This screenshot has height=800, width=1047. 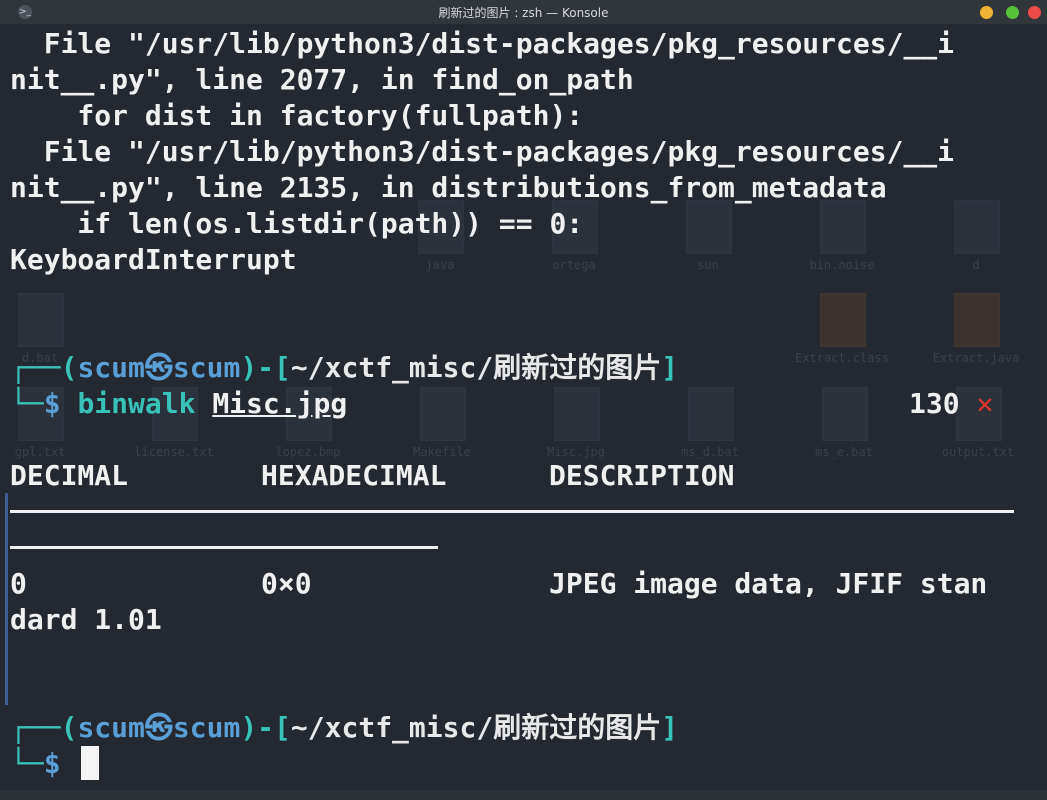 I want to click on file-label: lopez.bmp, so click(x=308, y=452).